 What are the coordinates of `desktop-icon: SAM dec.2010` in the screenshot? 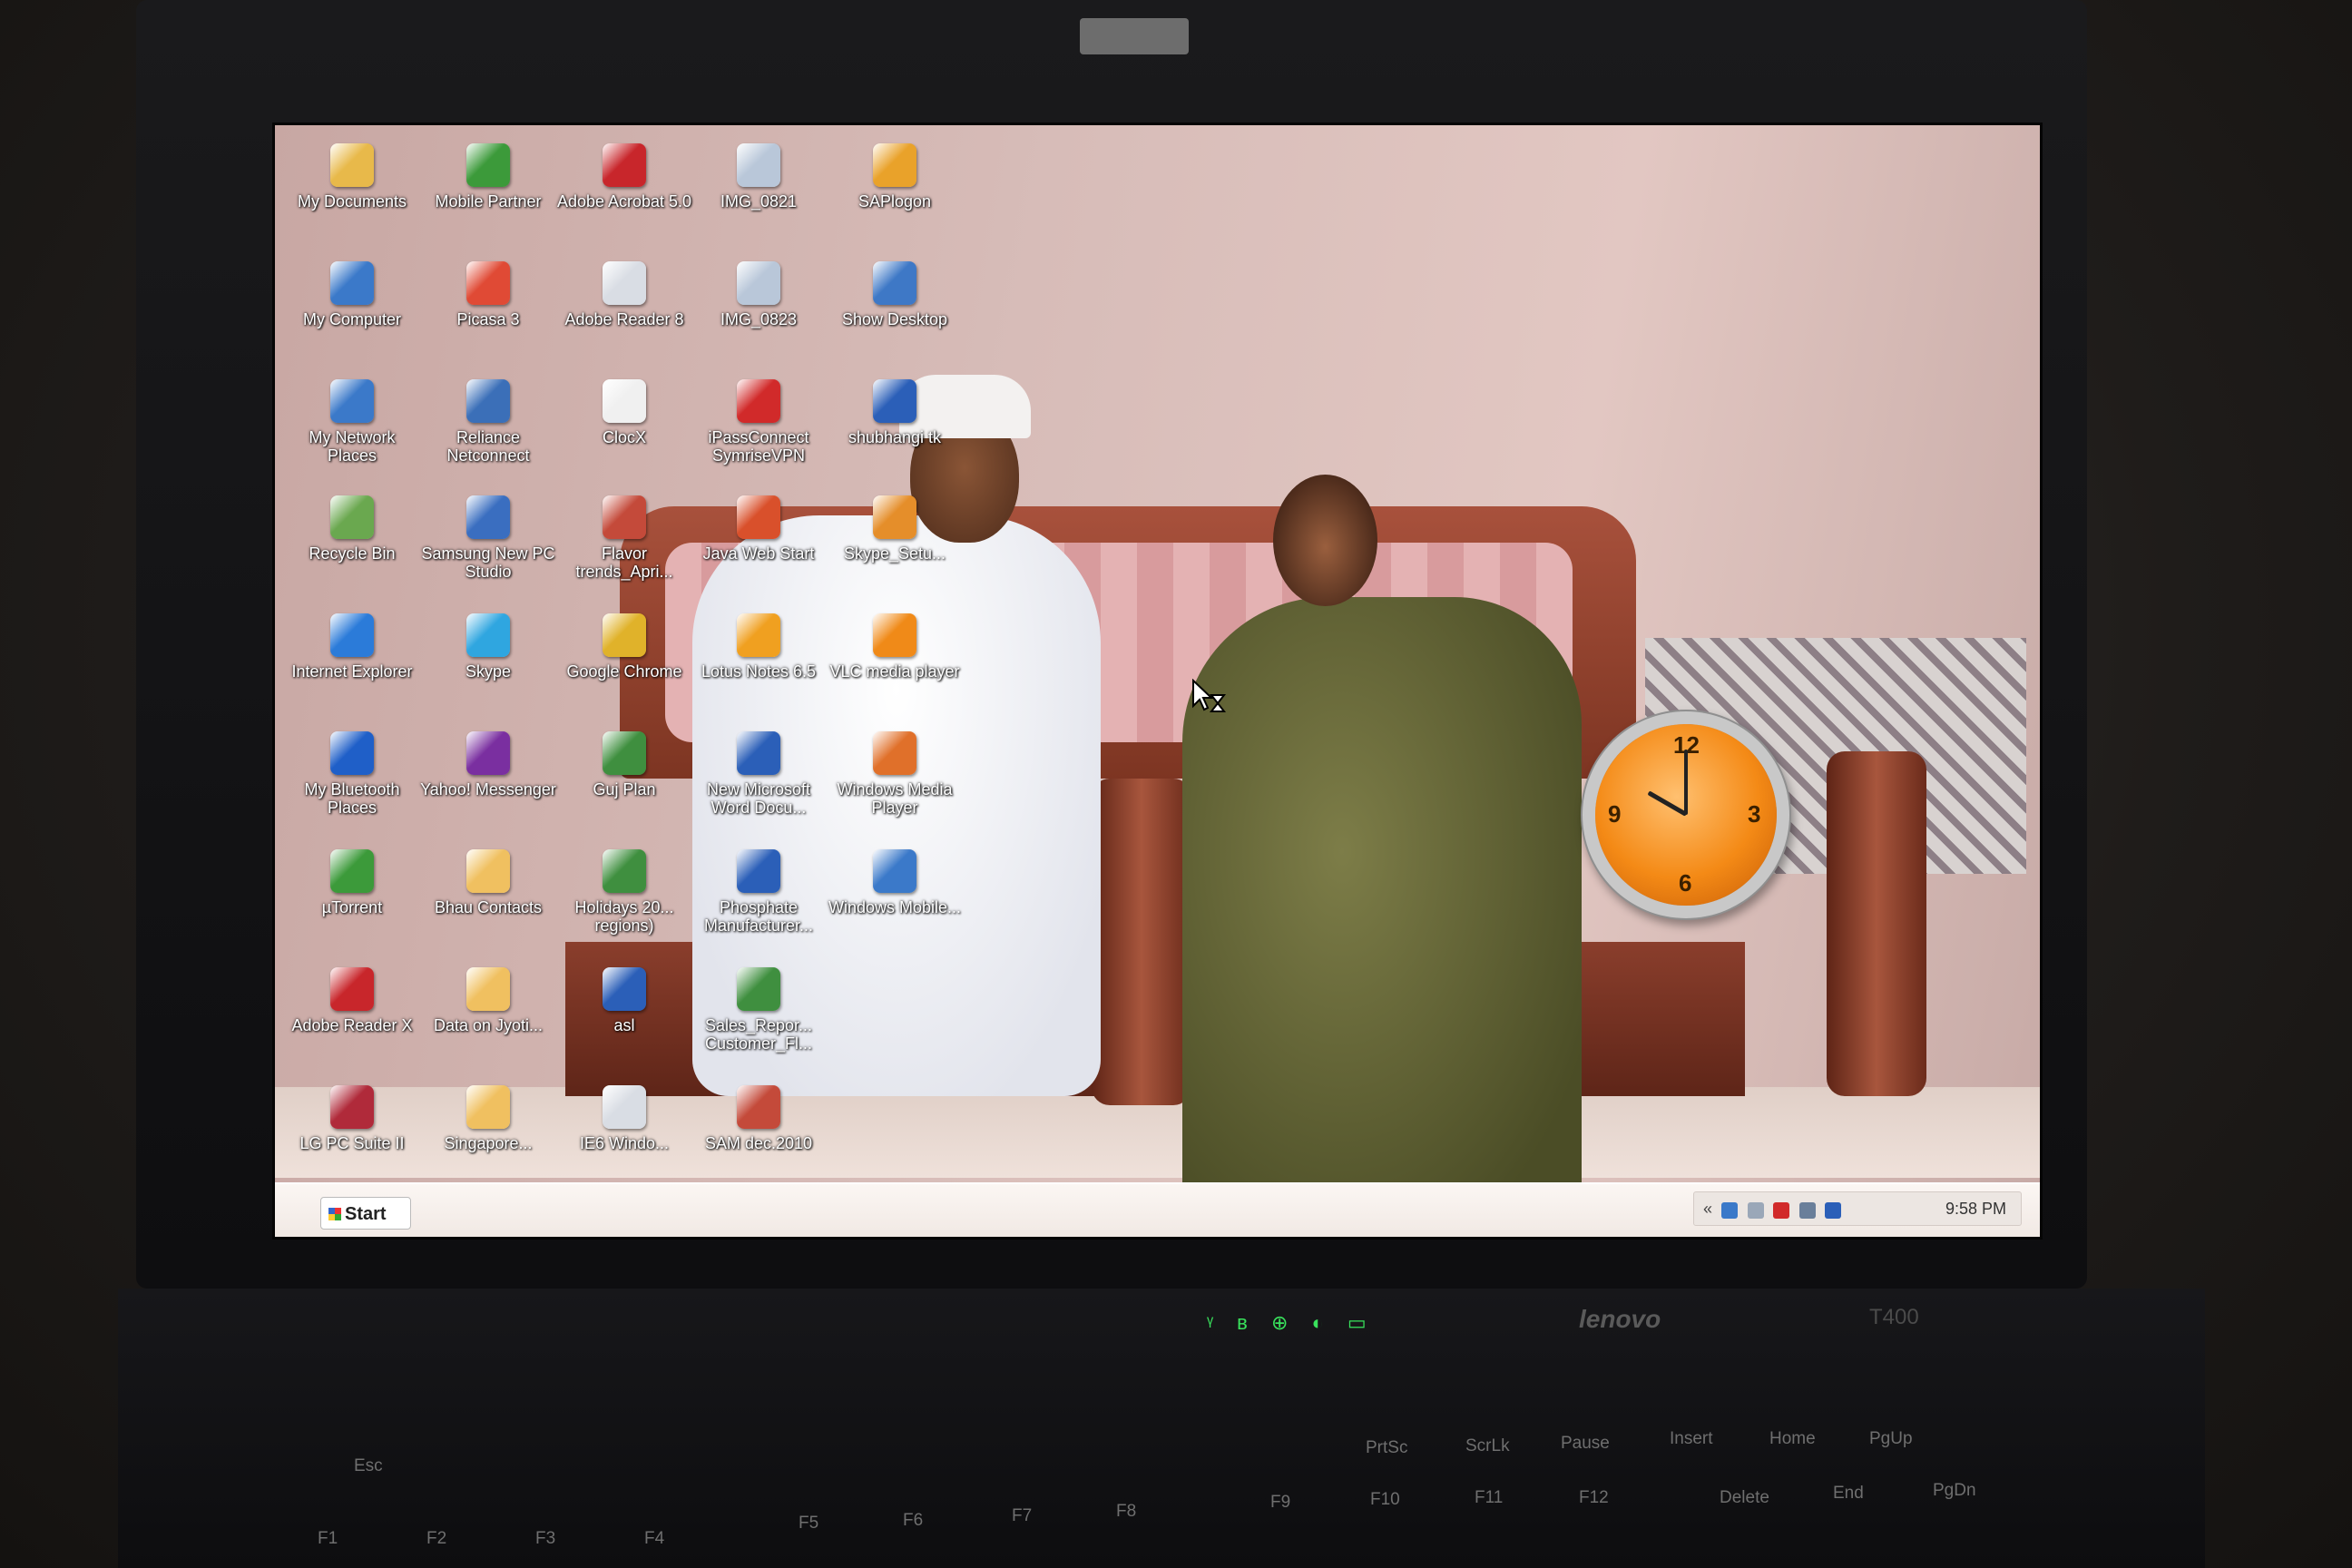 It's located at (759, 1118).